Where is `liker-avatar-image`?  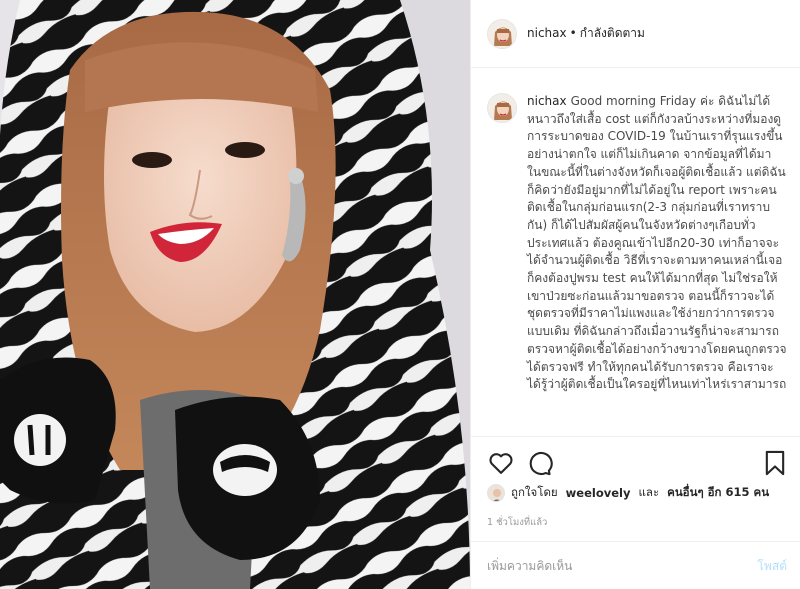 liker-avatar-image is located at coordinates (496, 493).